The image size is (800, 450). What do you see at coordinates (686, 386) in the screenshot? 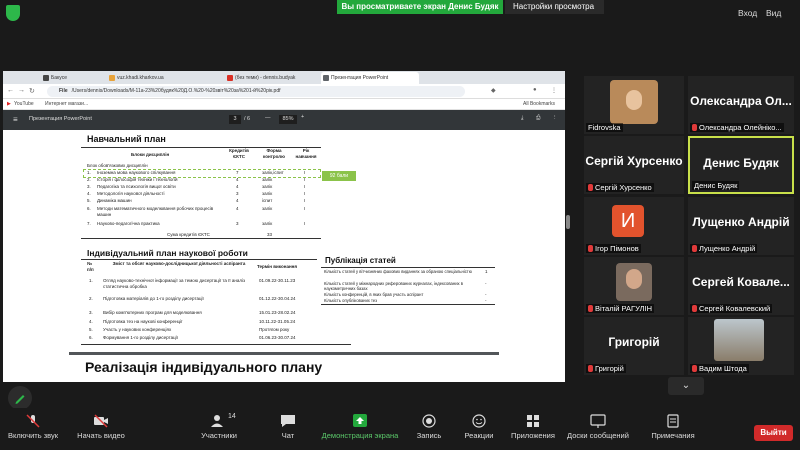
I see `chevron-down-icon: ⌄` at bounding box center [686, 386].